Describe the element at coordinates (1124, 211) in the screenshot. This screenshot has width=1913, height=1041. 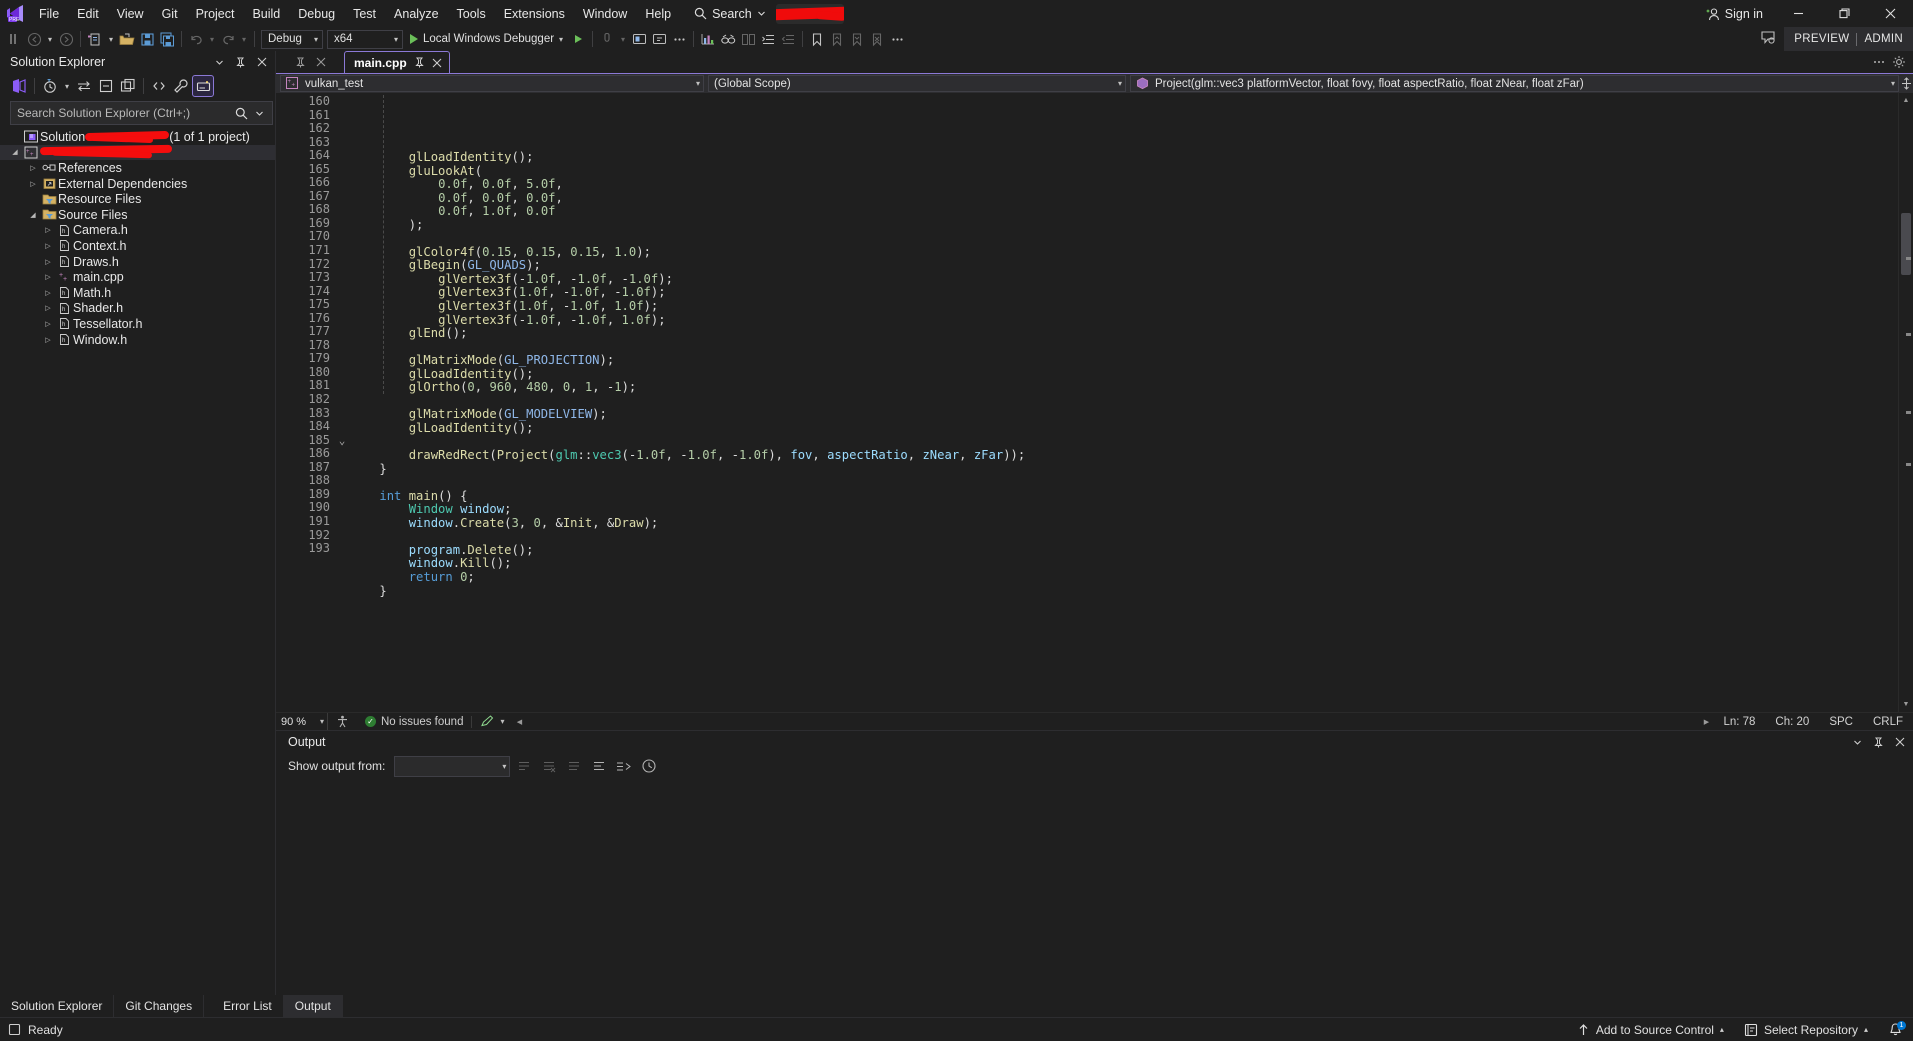
I see `code-line: 0.0f, 1.0f, 0.0f` at that location.